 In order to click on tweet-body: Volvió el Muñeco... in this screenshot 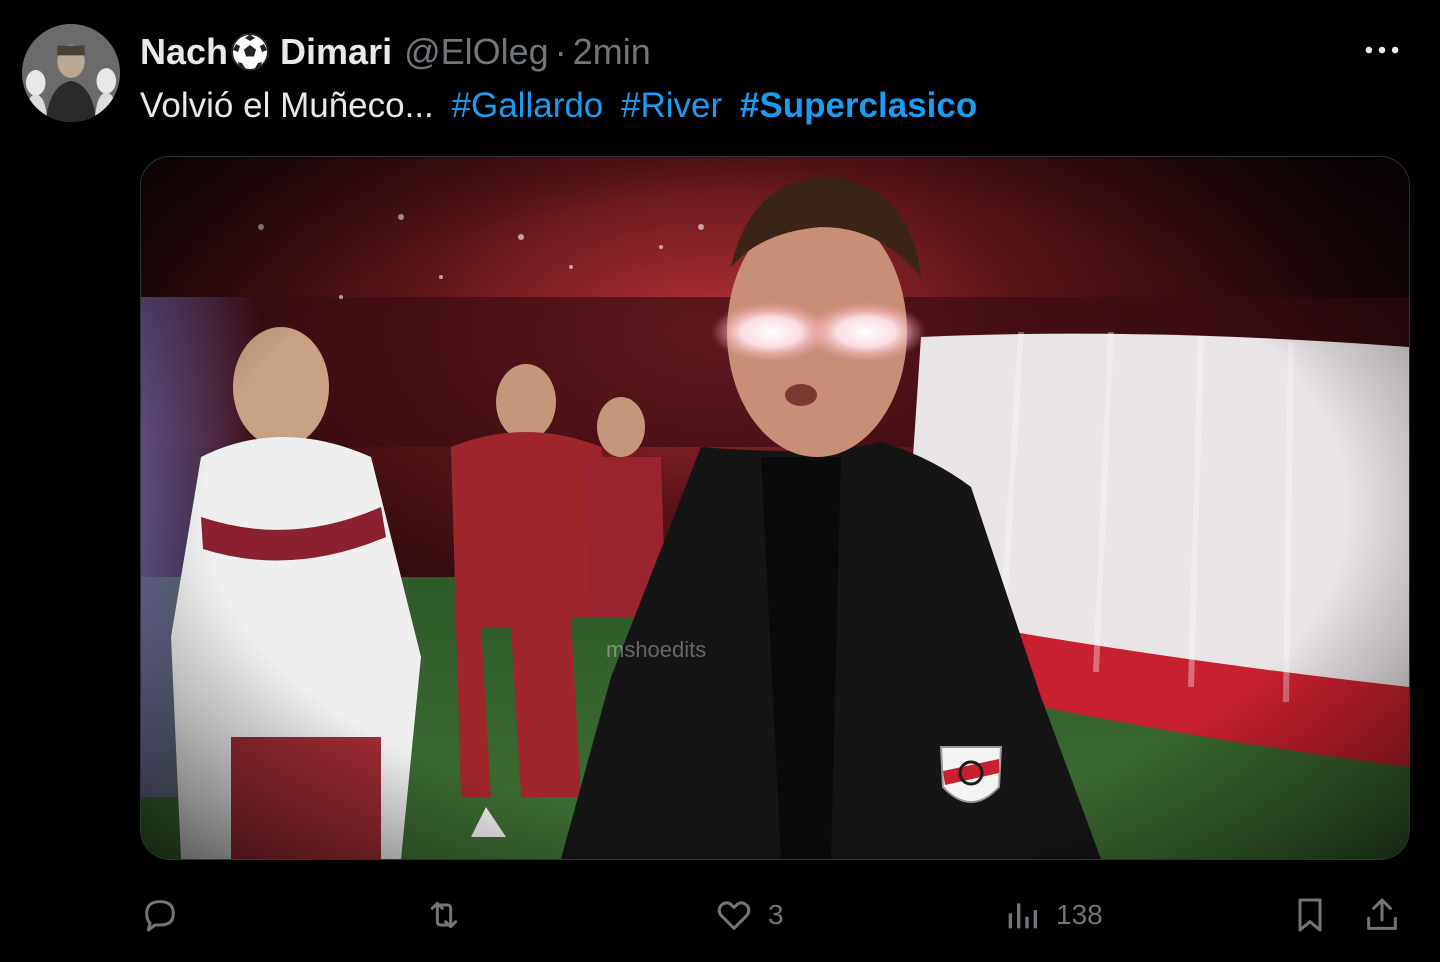, I will do `click(287, 105)`.